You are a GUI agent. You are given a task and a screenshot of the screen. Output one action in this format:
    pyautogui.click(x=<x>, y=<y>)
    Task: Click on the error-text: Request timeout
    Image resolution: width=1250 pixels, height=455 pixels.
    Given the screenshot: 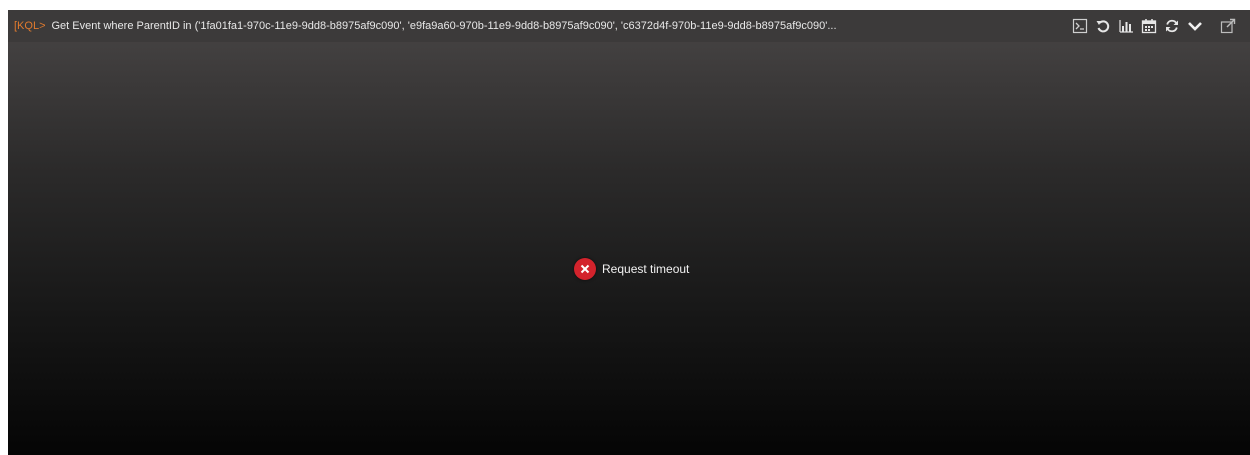 What is the action you would take?
    pyautogui.click(x=646, y=269)
    